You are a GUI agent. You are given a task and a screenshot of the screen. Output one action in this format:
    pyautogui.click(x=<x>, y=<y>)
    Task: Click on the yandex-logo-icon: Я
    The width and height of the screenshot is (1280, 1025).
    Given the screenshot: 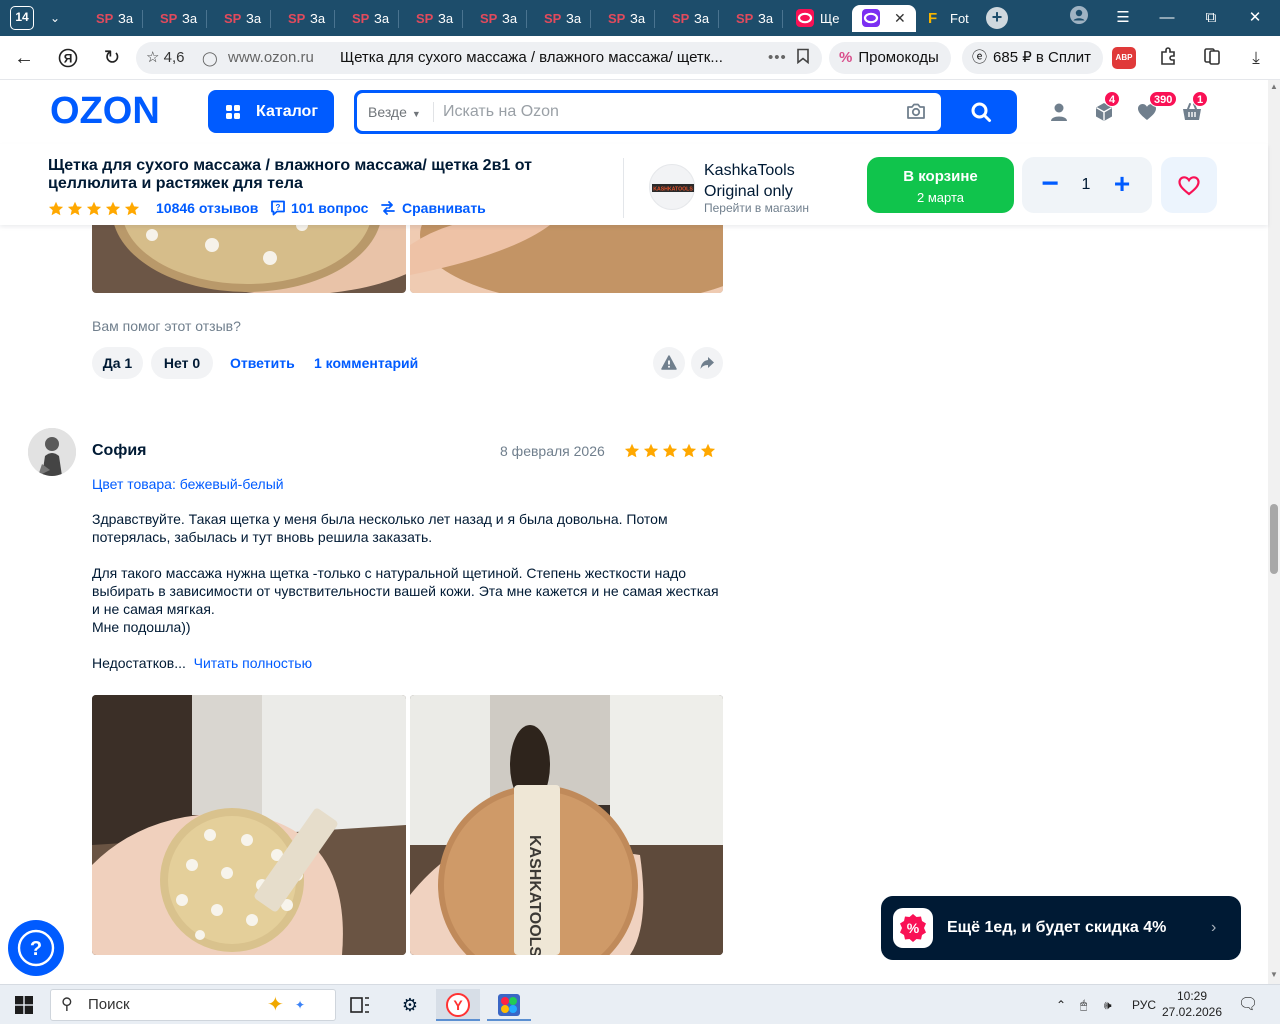 What is the action you would take?
    pyautogui.click(x=68, y=58)
    